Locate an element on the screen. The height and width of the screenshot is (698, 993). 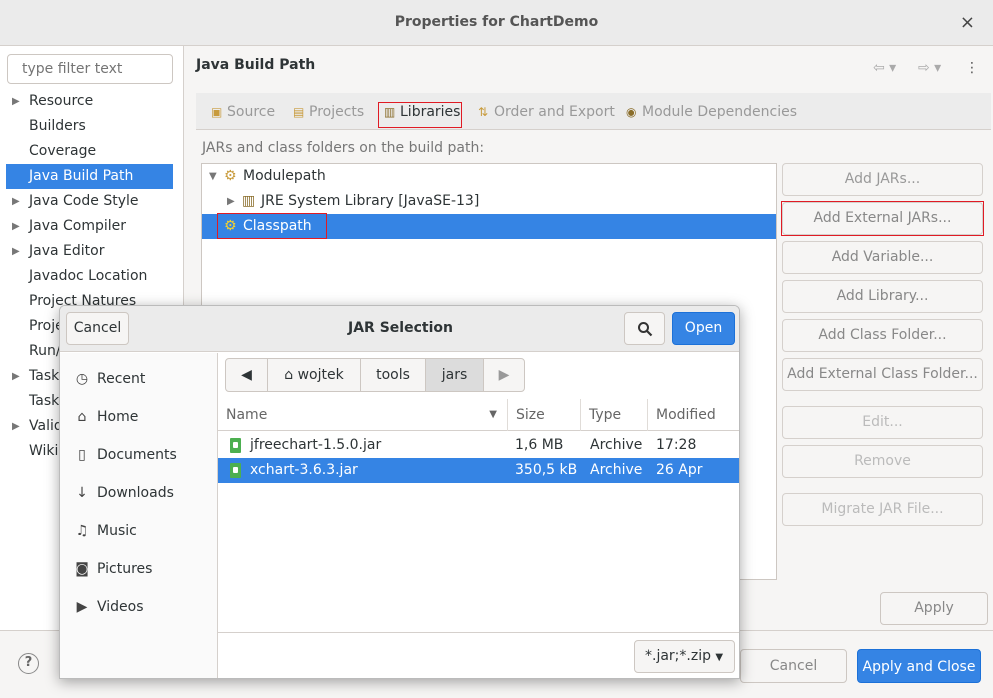
place-home: ⌂ Home is located at coordinates (138, 417).